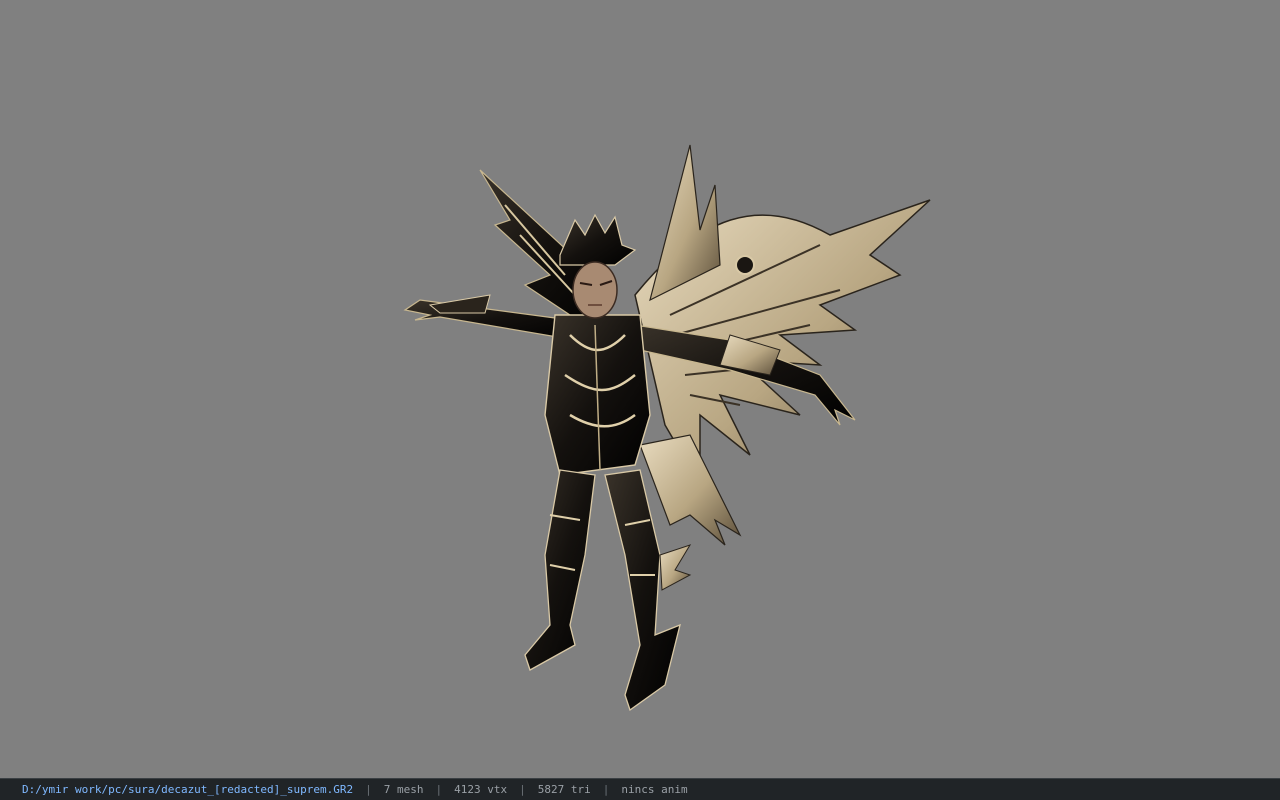  What do you see at coordinates (481, 789) in the screenshot?
I see `vertex-count: 4123 vtx` at bounding box center [481, 789].